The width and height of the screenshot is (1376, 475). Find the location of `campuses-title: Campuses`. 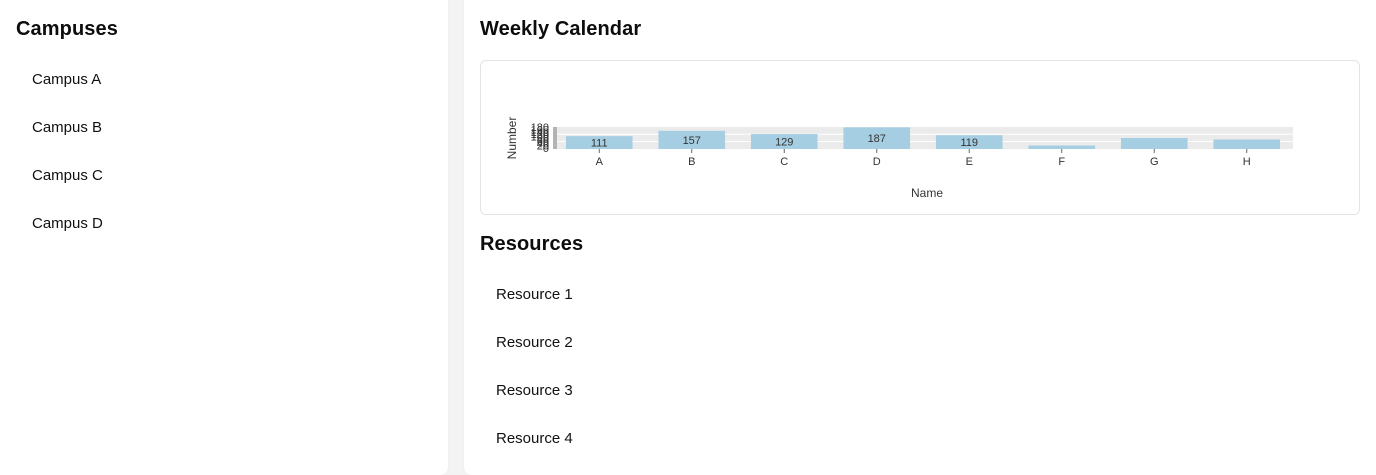

campuses-title: Campuses is located at coordinates (67, 29).